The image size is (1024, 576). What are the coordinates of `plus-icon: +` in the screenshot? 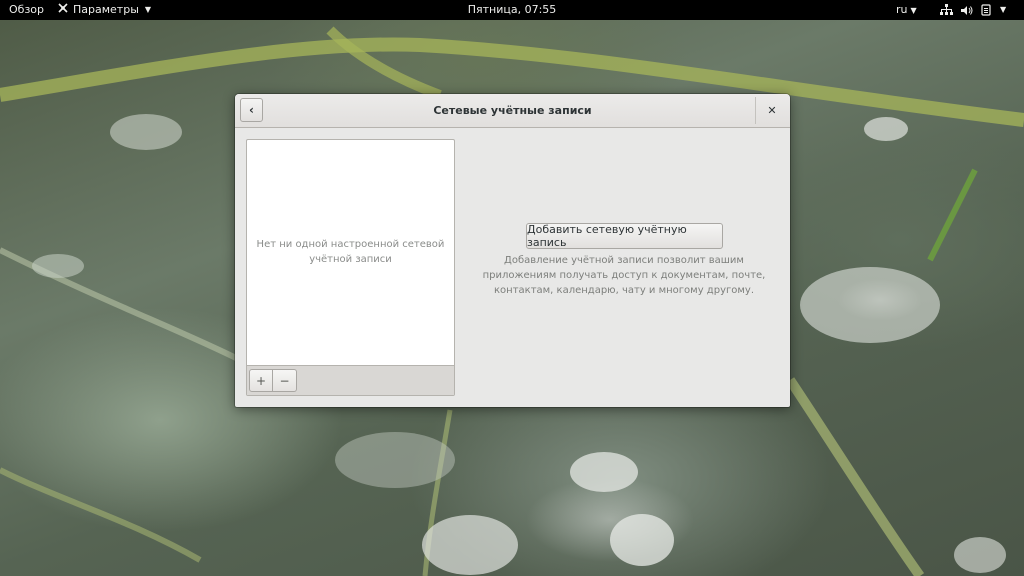 It's located at (261, 380).